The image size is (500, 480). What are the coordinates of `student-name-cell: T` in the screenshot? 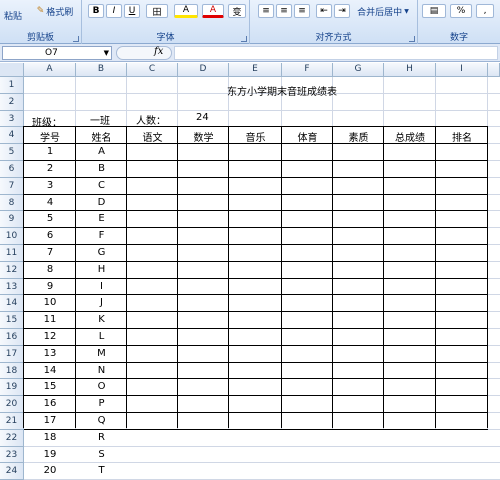 It's located at (101, 470).